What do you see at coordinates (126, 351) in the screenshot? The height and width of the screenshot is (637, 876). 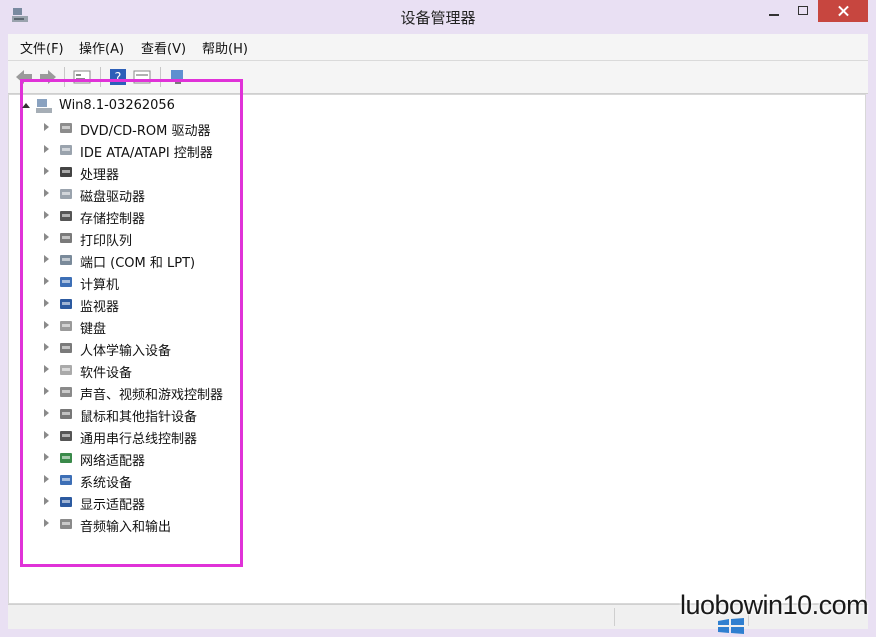 I see `tree-item-label: 人体学输入设备` at bounding box center [126, 351].